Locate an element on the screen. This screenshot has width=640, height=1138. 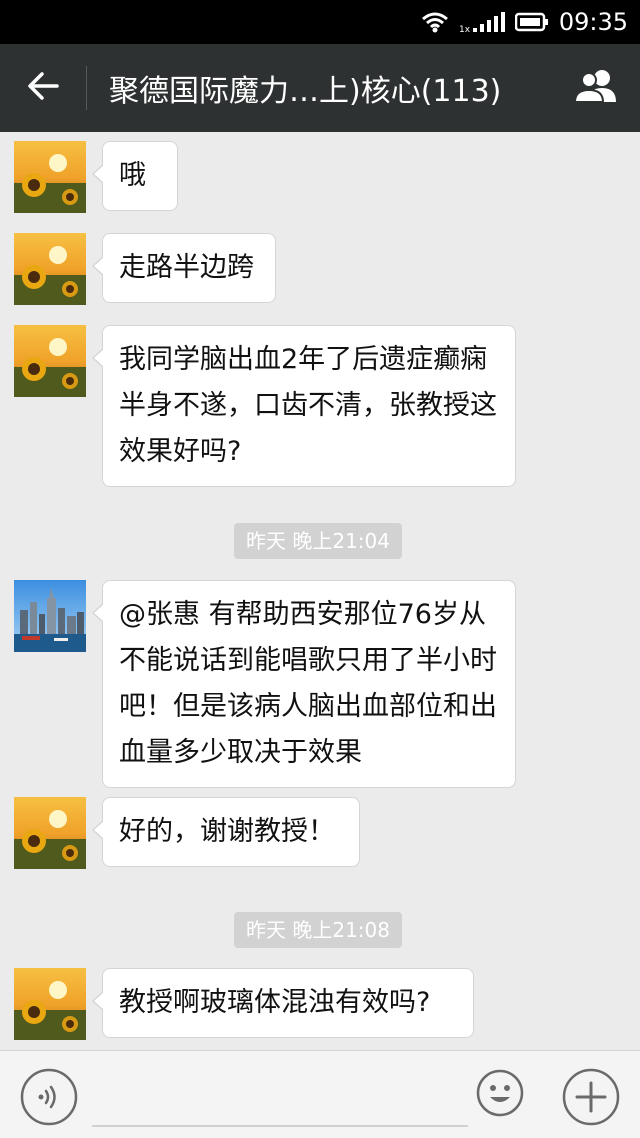
message-bubble: 教授啊玻璃体混浊有效吗? is located at coordinates (283, 1003).